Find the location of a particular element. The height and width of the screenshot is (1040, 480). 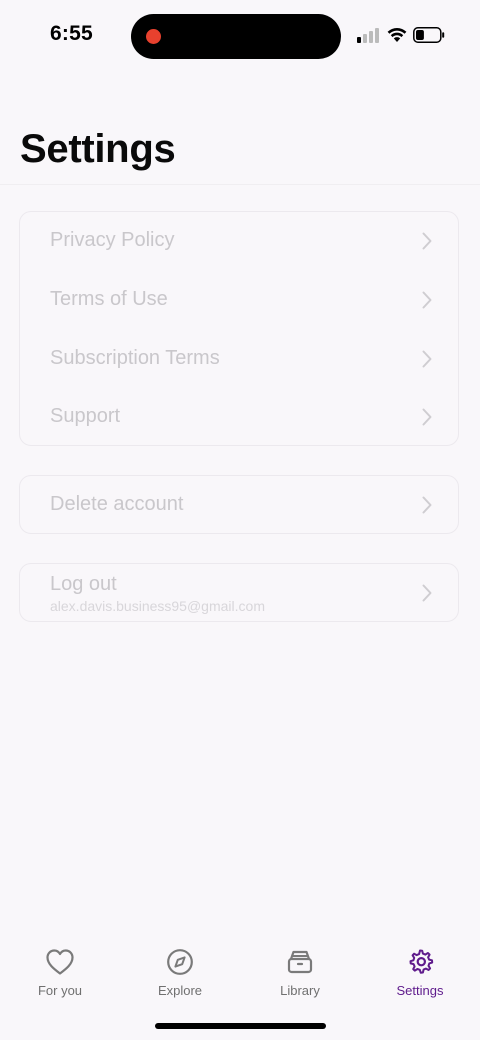

compass-icon is located at coordinates (180, 962).